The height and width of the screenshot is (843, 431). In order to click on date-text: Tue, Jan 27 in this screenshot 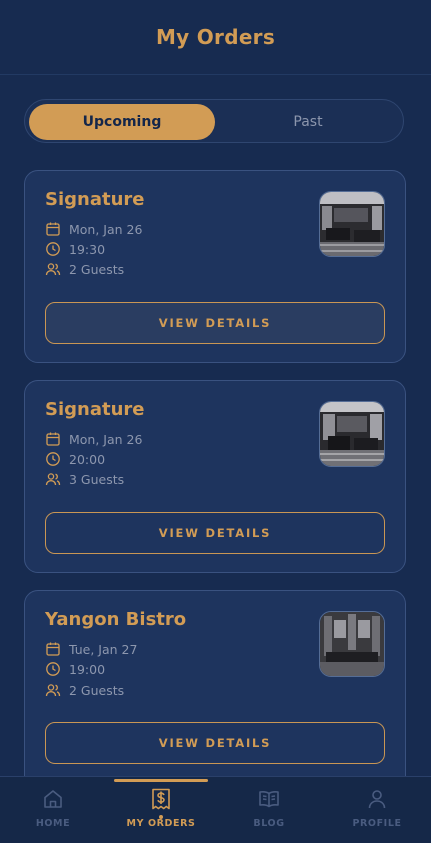, I will do `click(103, 649)`.